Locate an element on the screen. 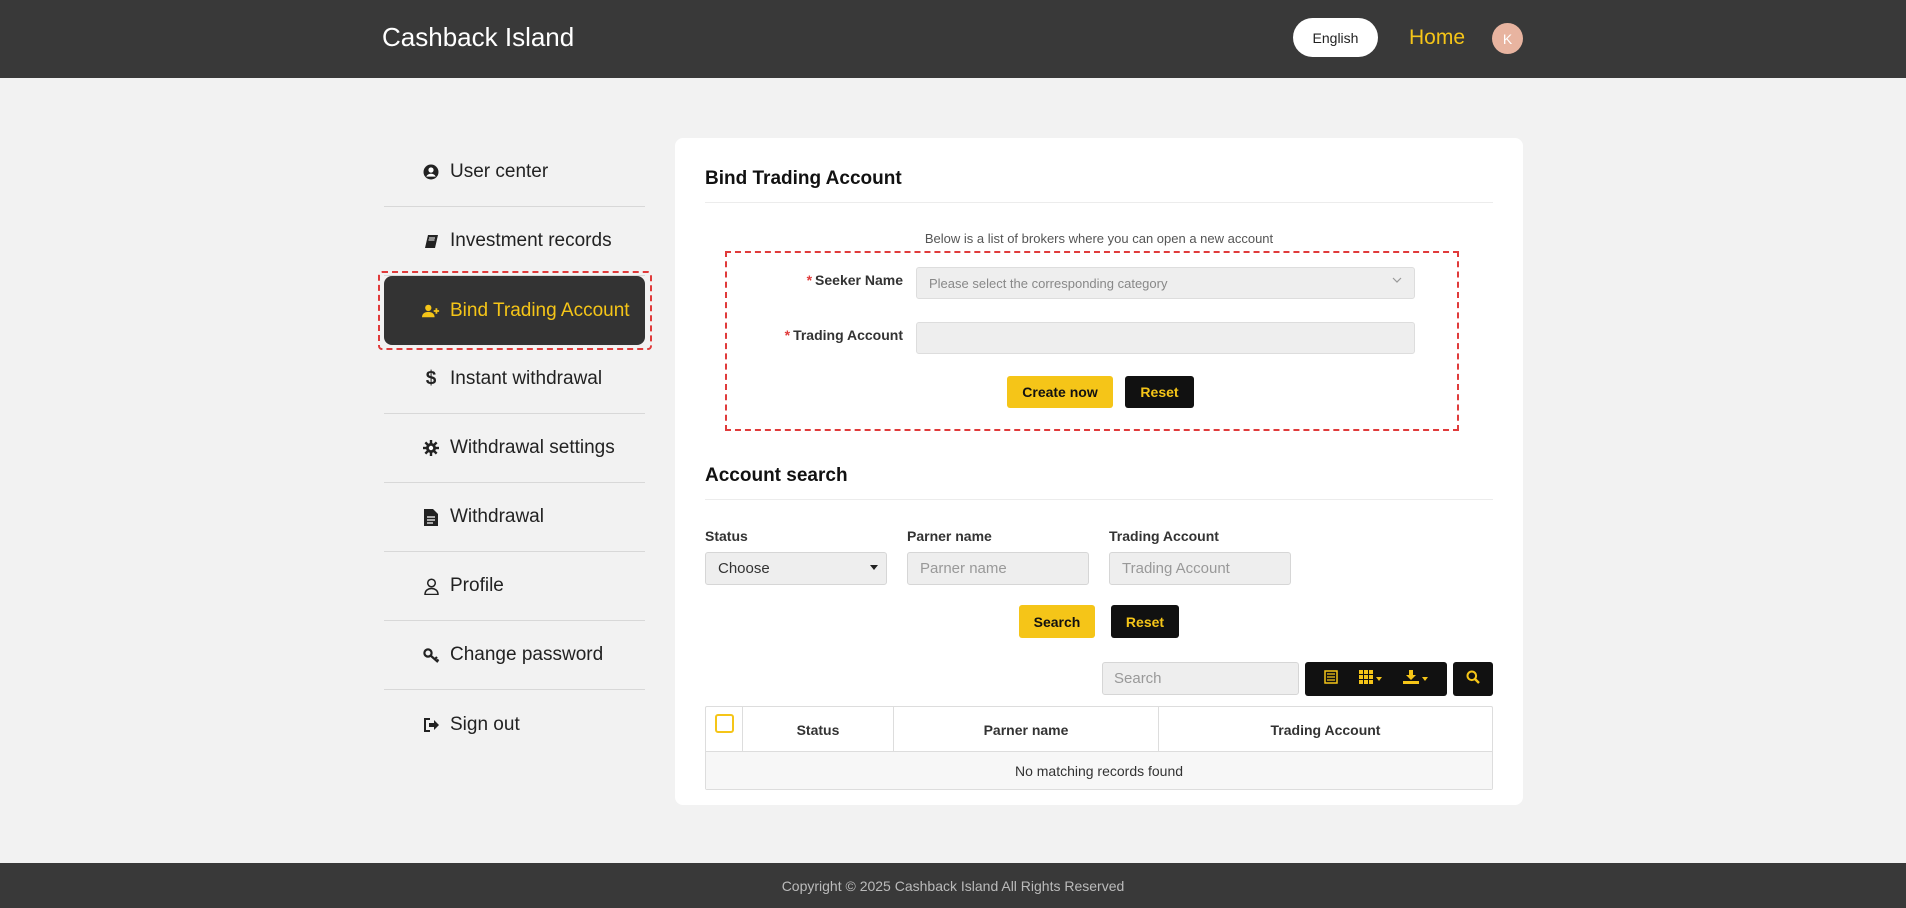 Image resolution: width=1906 pixels, height=908 pixels. table-header: Status Parner name Trading Account is located at coordinates (1099, 729).